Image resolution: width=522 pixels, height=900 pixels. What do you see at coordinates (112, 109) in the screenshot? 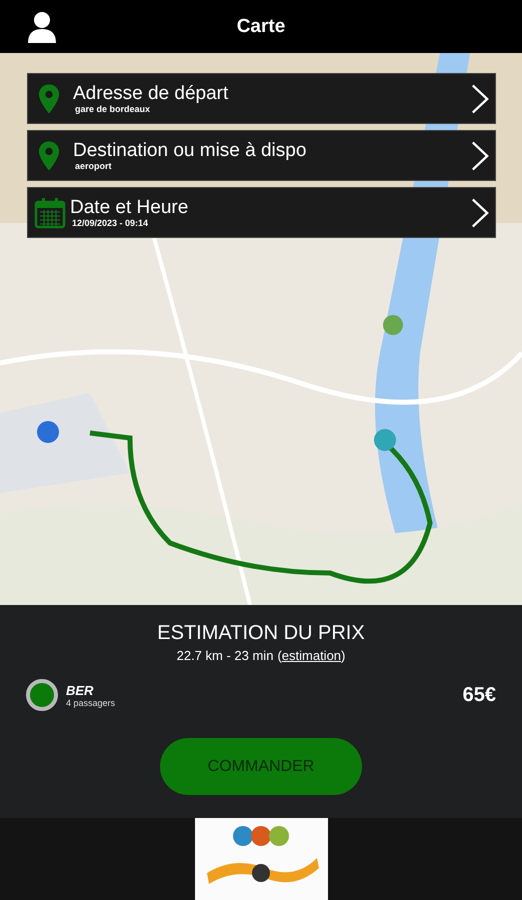
I see `field-value: gare de bordeaux` at bounding box center [112, 109].